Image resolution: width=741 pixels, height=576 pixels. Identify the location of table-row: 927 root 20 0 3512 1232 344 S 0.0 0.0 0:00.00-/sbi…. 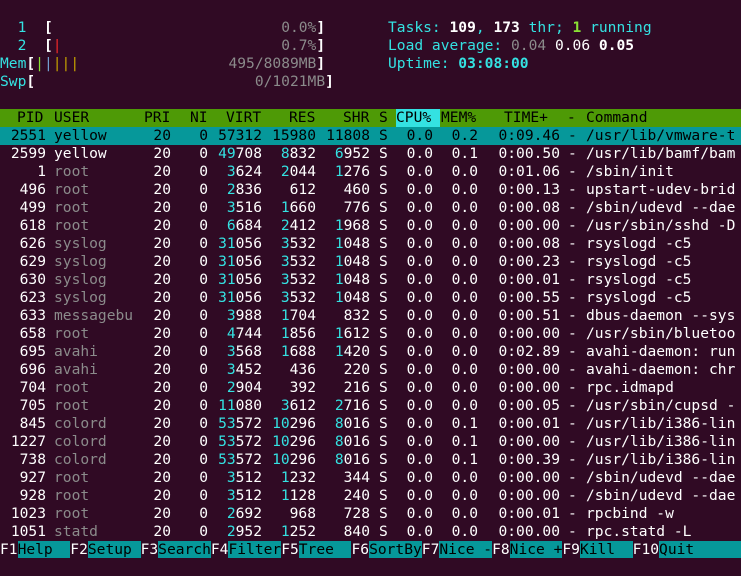
(370, 478).